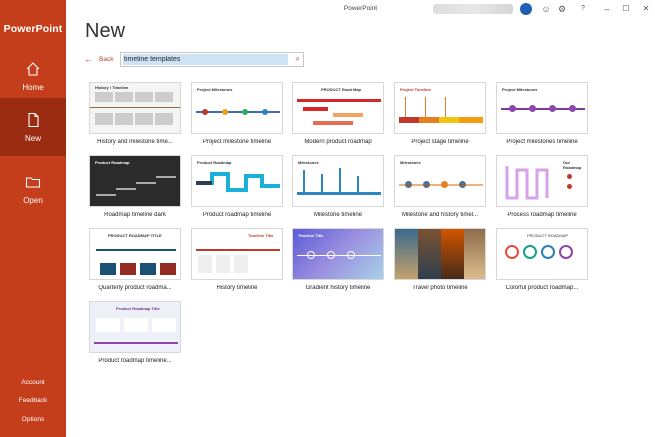 The width and height of the screenshot is (655, 437). What do you see at coordinates (546, 9) in the screenshot?
I see `feedback-smile-icon: ☺` at bounding box center [546, 9].